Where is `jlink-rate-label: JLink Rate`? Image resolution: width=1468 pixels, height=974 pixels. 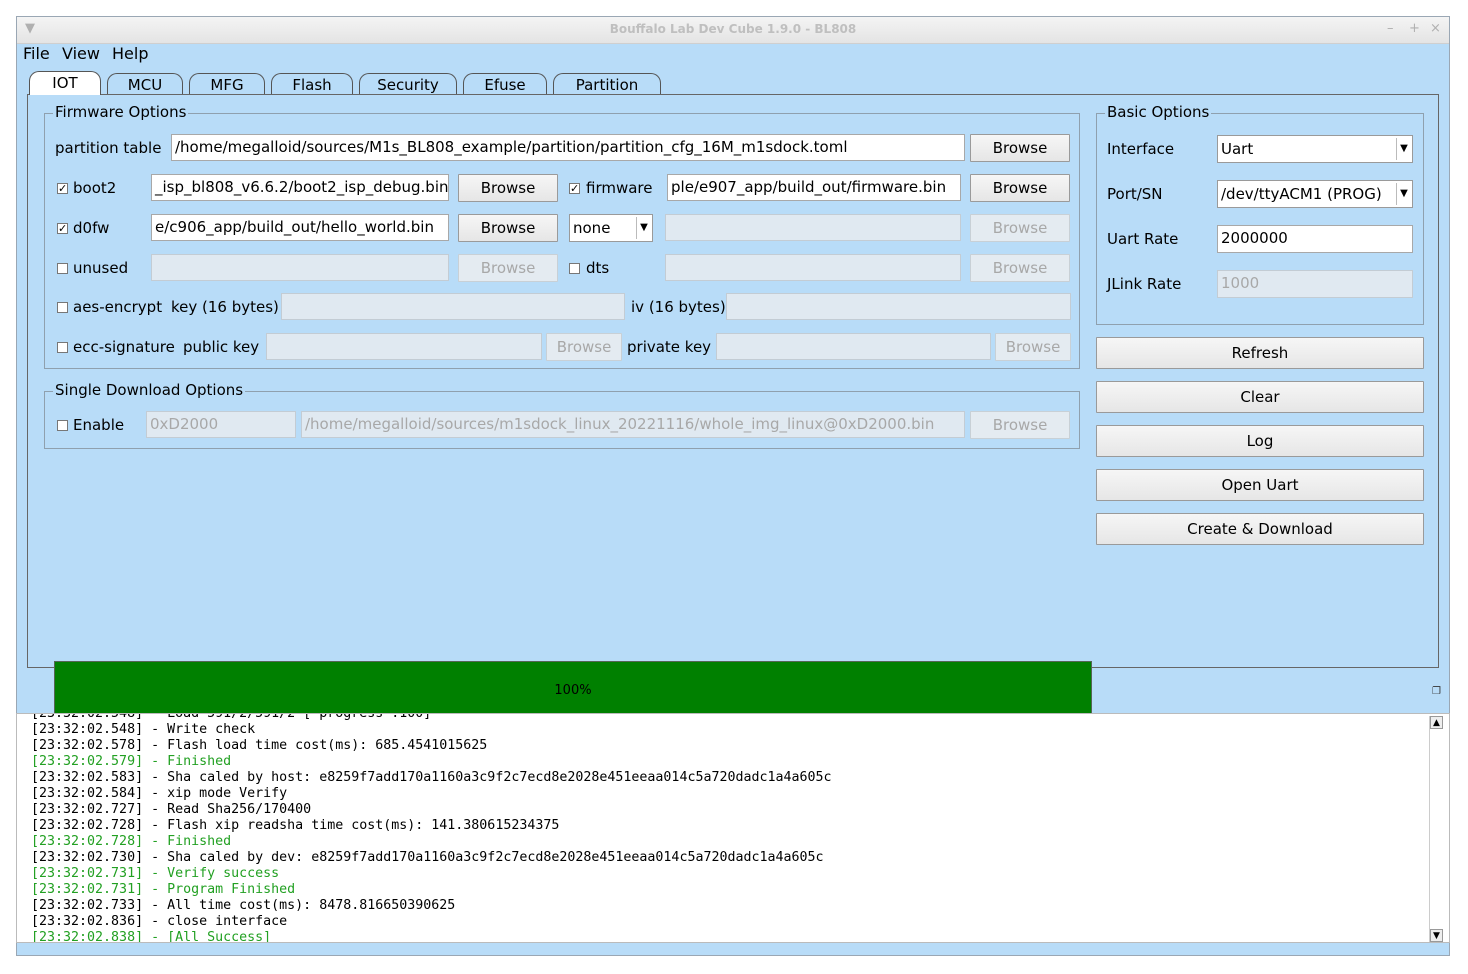
jlink-rate-label: JLink Rate is located at coordinates (1144, 284).